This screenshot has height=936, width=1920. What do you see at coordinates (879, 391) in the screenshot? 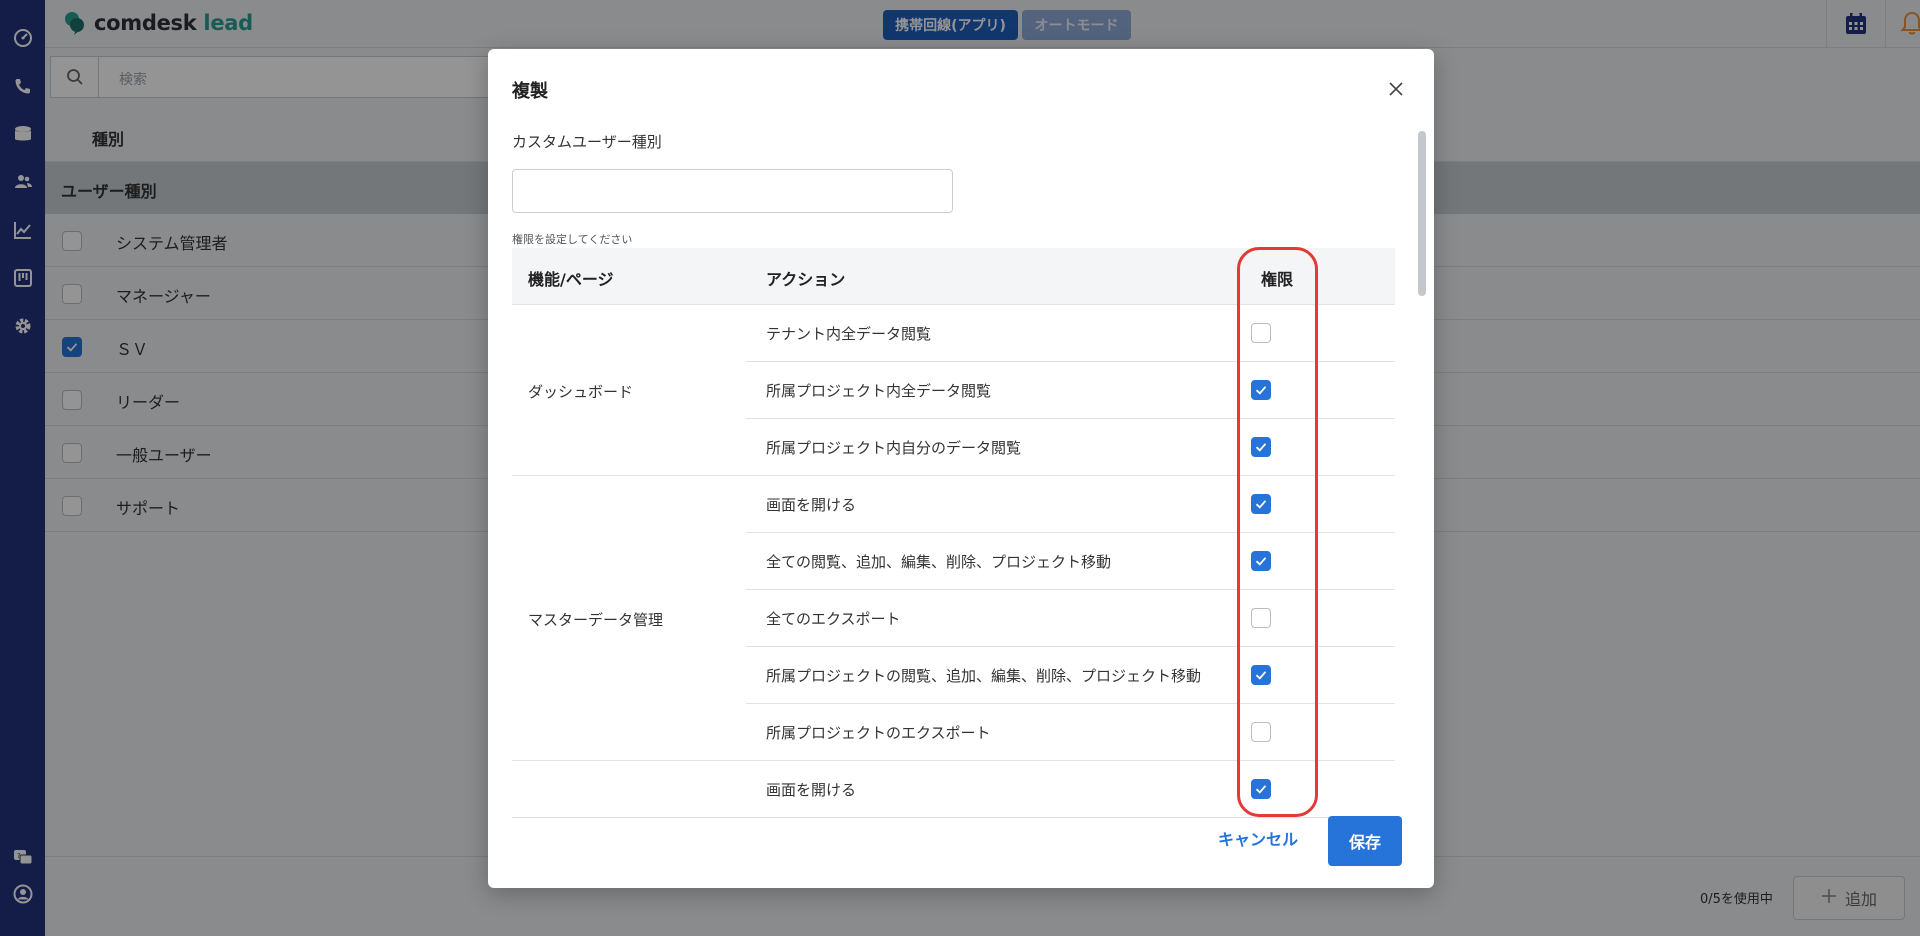
I see `action-label: 所属プロジェクト内全データ閲覧` at bounding box center [879, 391].